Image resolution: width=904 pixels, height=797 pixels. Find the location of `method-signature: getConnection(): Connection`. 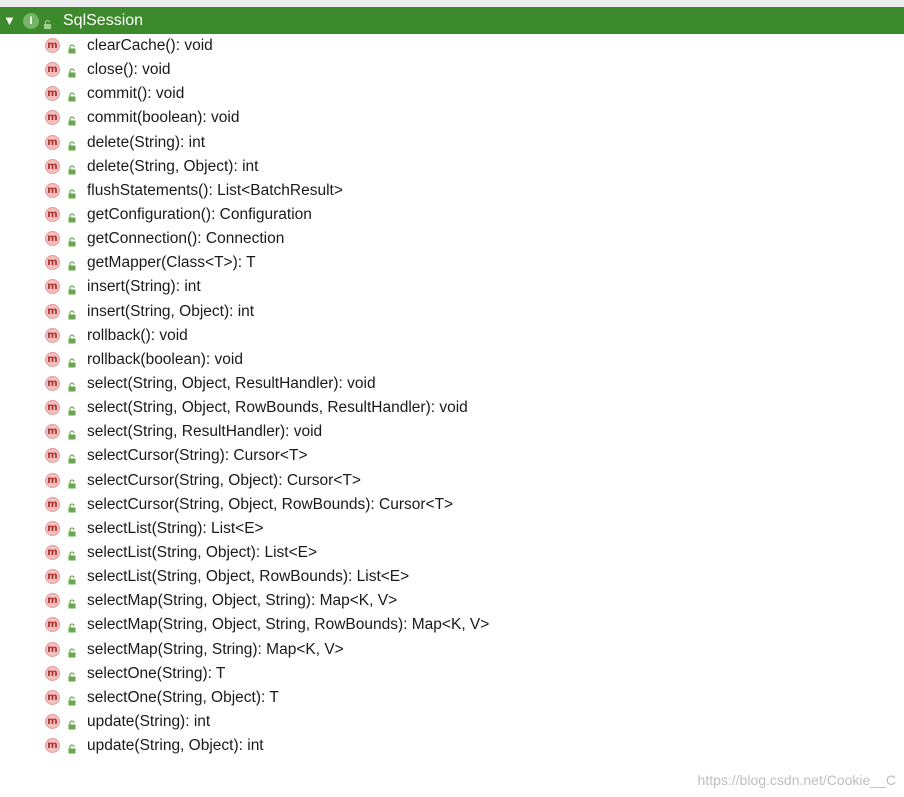

method-signature: getConnection(): Connection is located at coordinates (186, 239).